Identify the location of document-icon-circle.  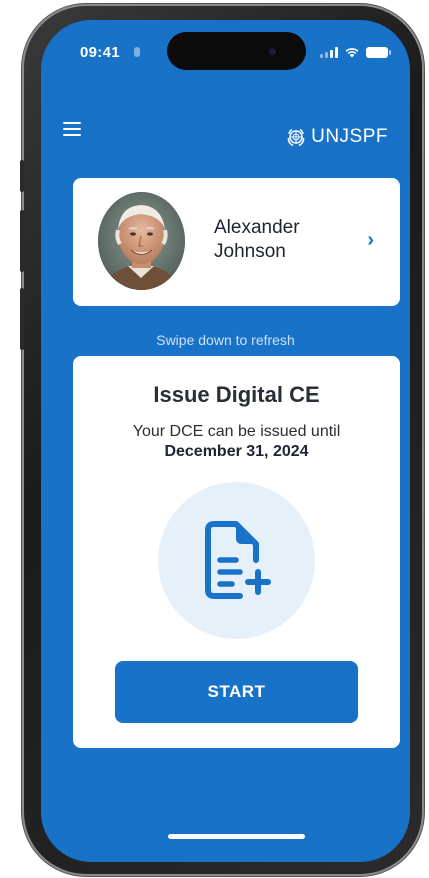
(236, 560).